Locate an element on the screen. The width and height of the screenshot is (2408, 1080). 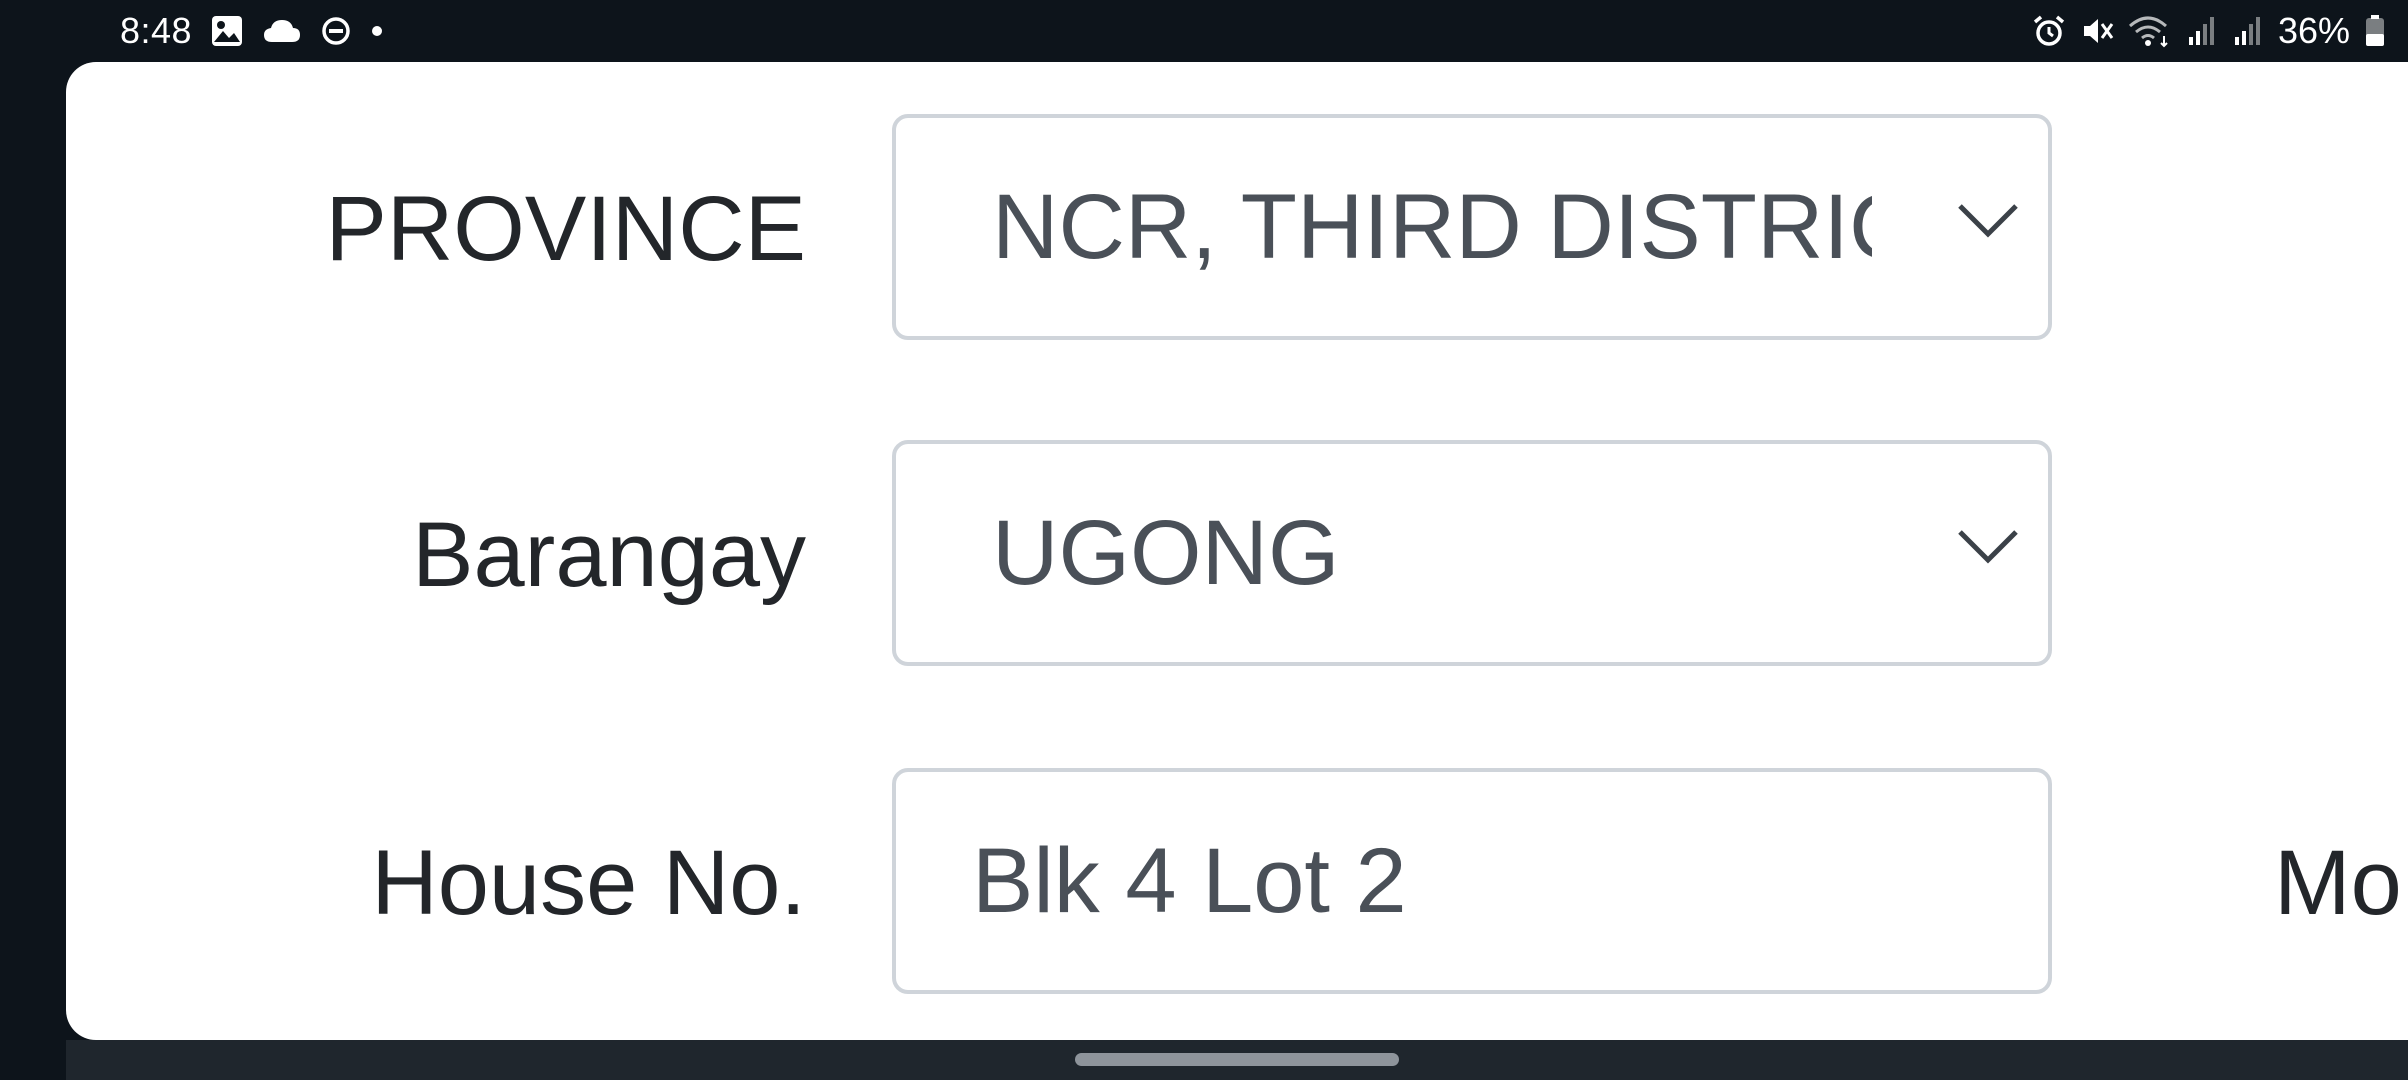
status-bar: 8:48 36% is located at coordinates (1204, 31).